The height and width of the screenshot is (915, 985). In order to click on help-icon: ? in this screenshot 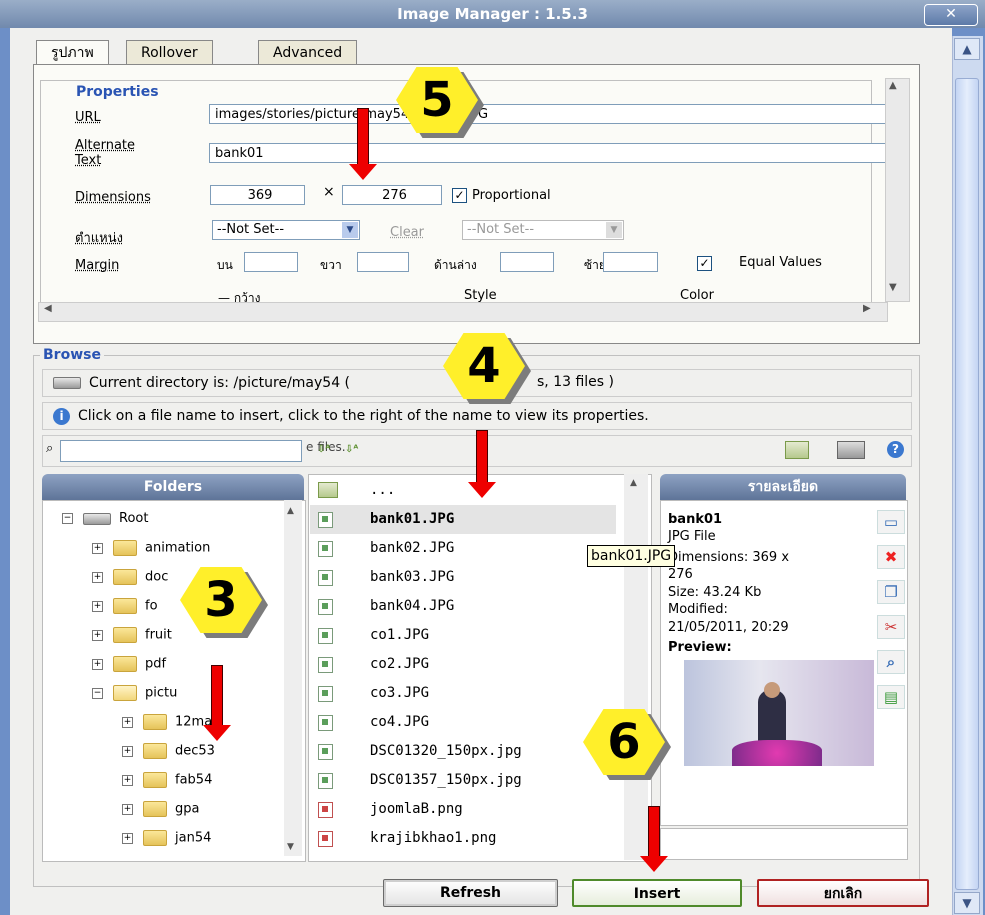, I will do `click(895, 449)`.